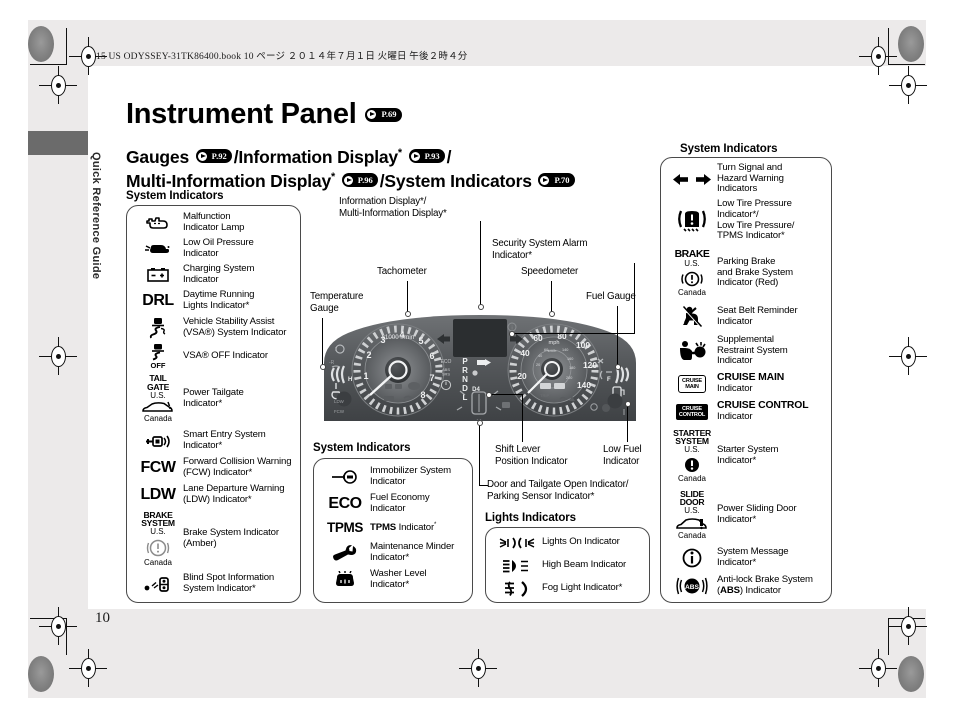 The image size is (954, 718). What do you see at coordinates (58, 143) in the screenshot?
I see `sidebar-tab` at bounding box center [58, 143].